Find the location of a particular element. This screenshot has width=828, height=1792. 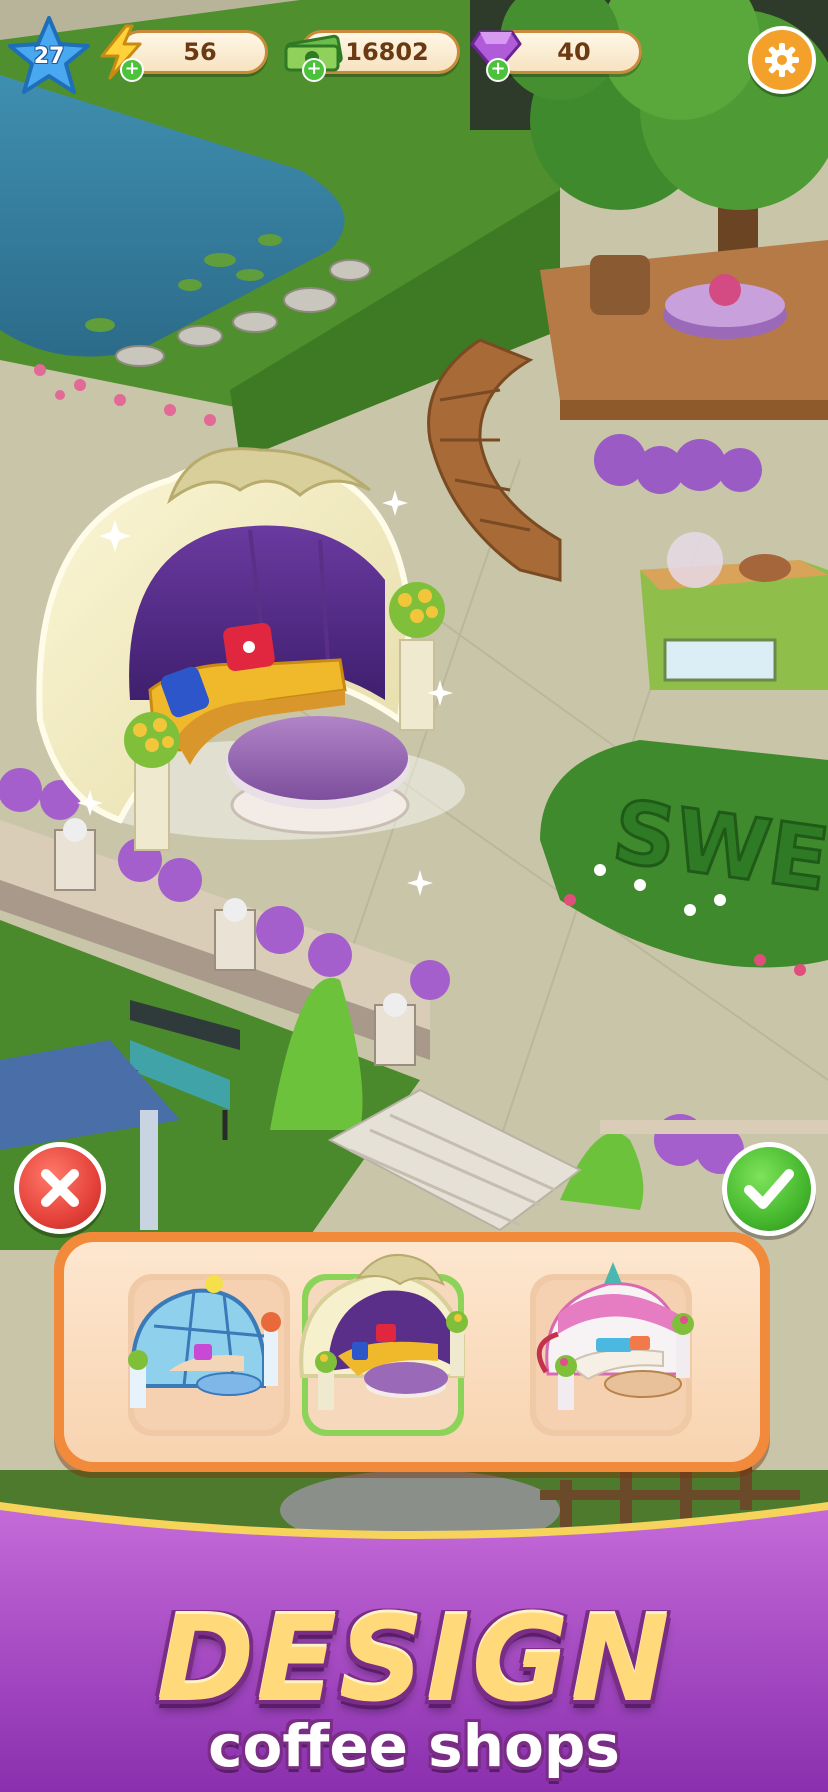

arch-lounge-thumbnail is located at coordinates (383, 1332).